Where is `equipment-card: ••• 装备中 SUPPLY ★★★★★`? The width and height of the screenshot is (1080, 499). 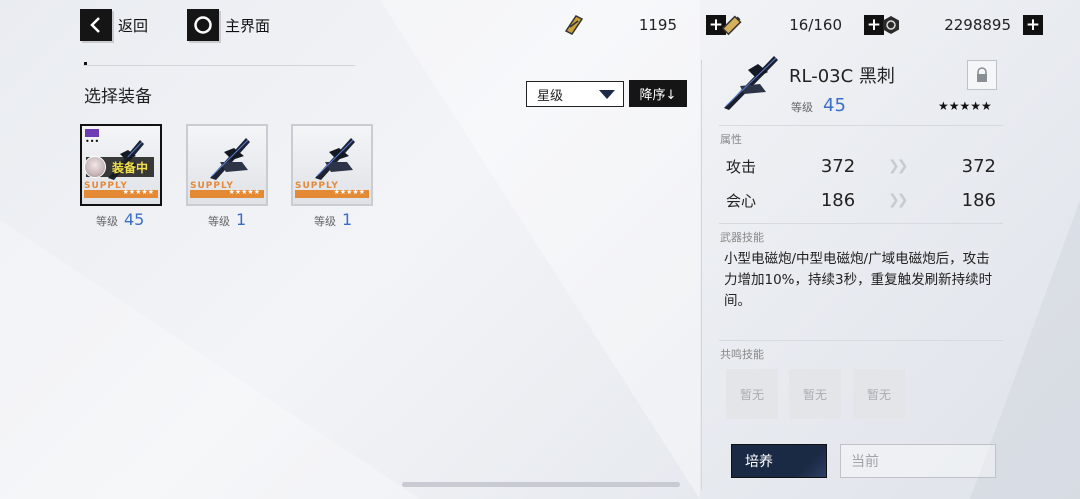 equipment-card: ••• 装备中 SUPPLY ★★★★★ is located at coordinates (121, 165).